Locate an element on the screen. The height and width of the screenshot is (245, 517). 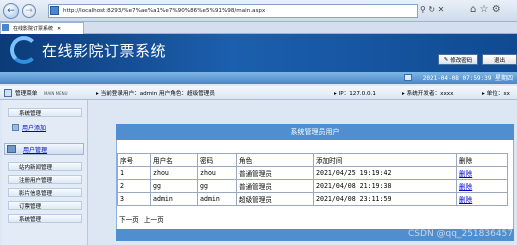
address-tools: ⚲ ↻ ✕ is located at coordinates (432, 9).